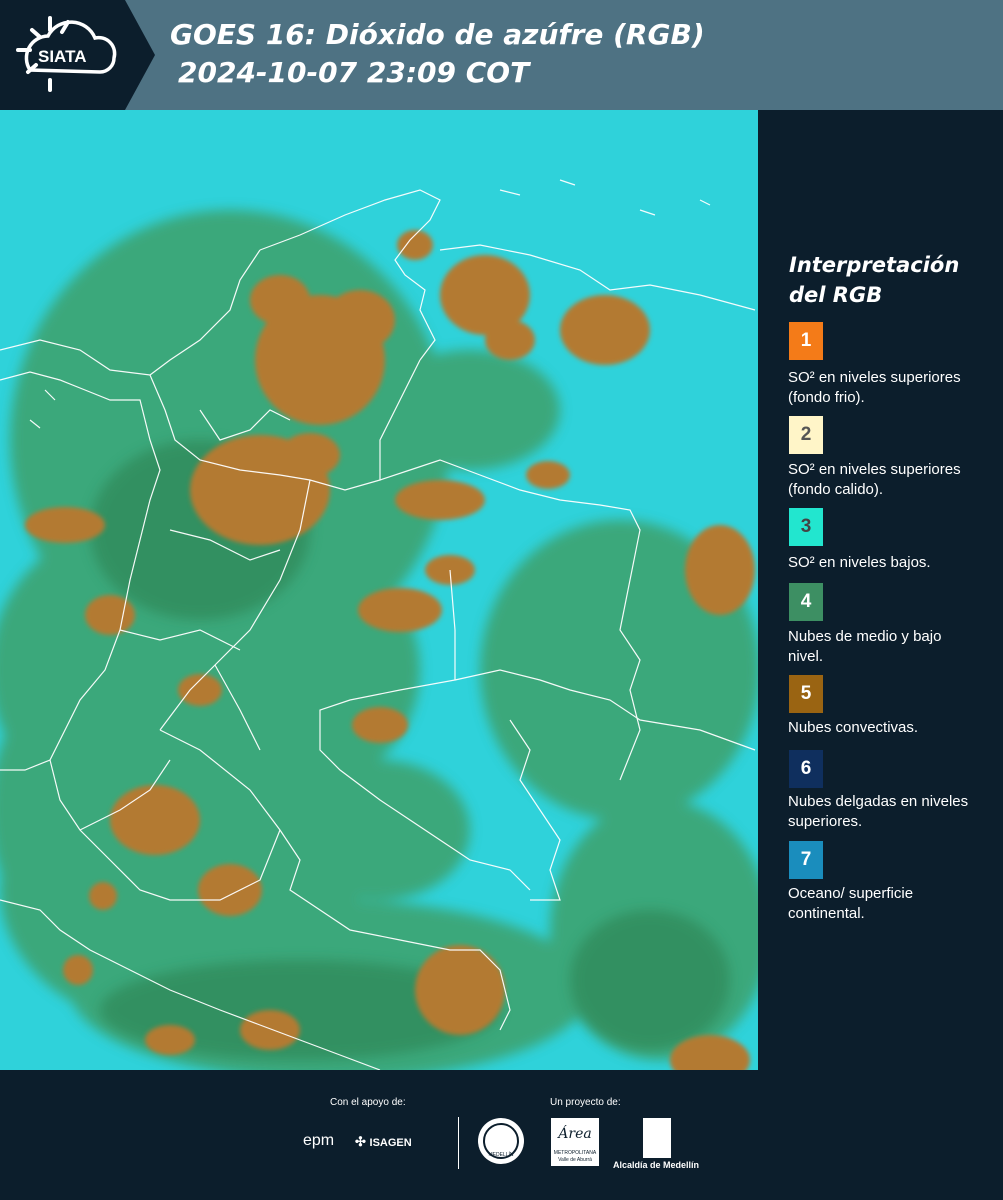 This screenshot has width=1003, height=1200. I want to click on legend-label-5: Nubes convectivas., so click(853, 727).